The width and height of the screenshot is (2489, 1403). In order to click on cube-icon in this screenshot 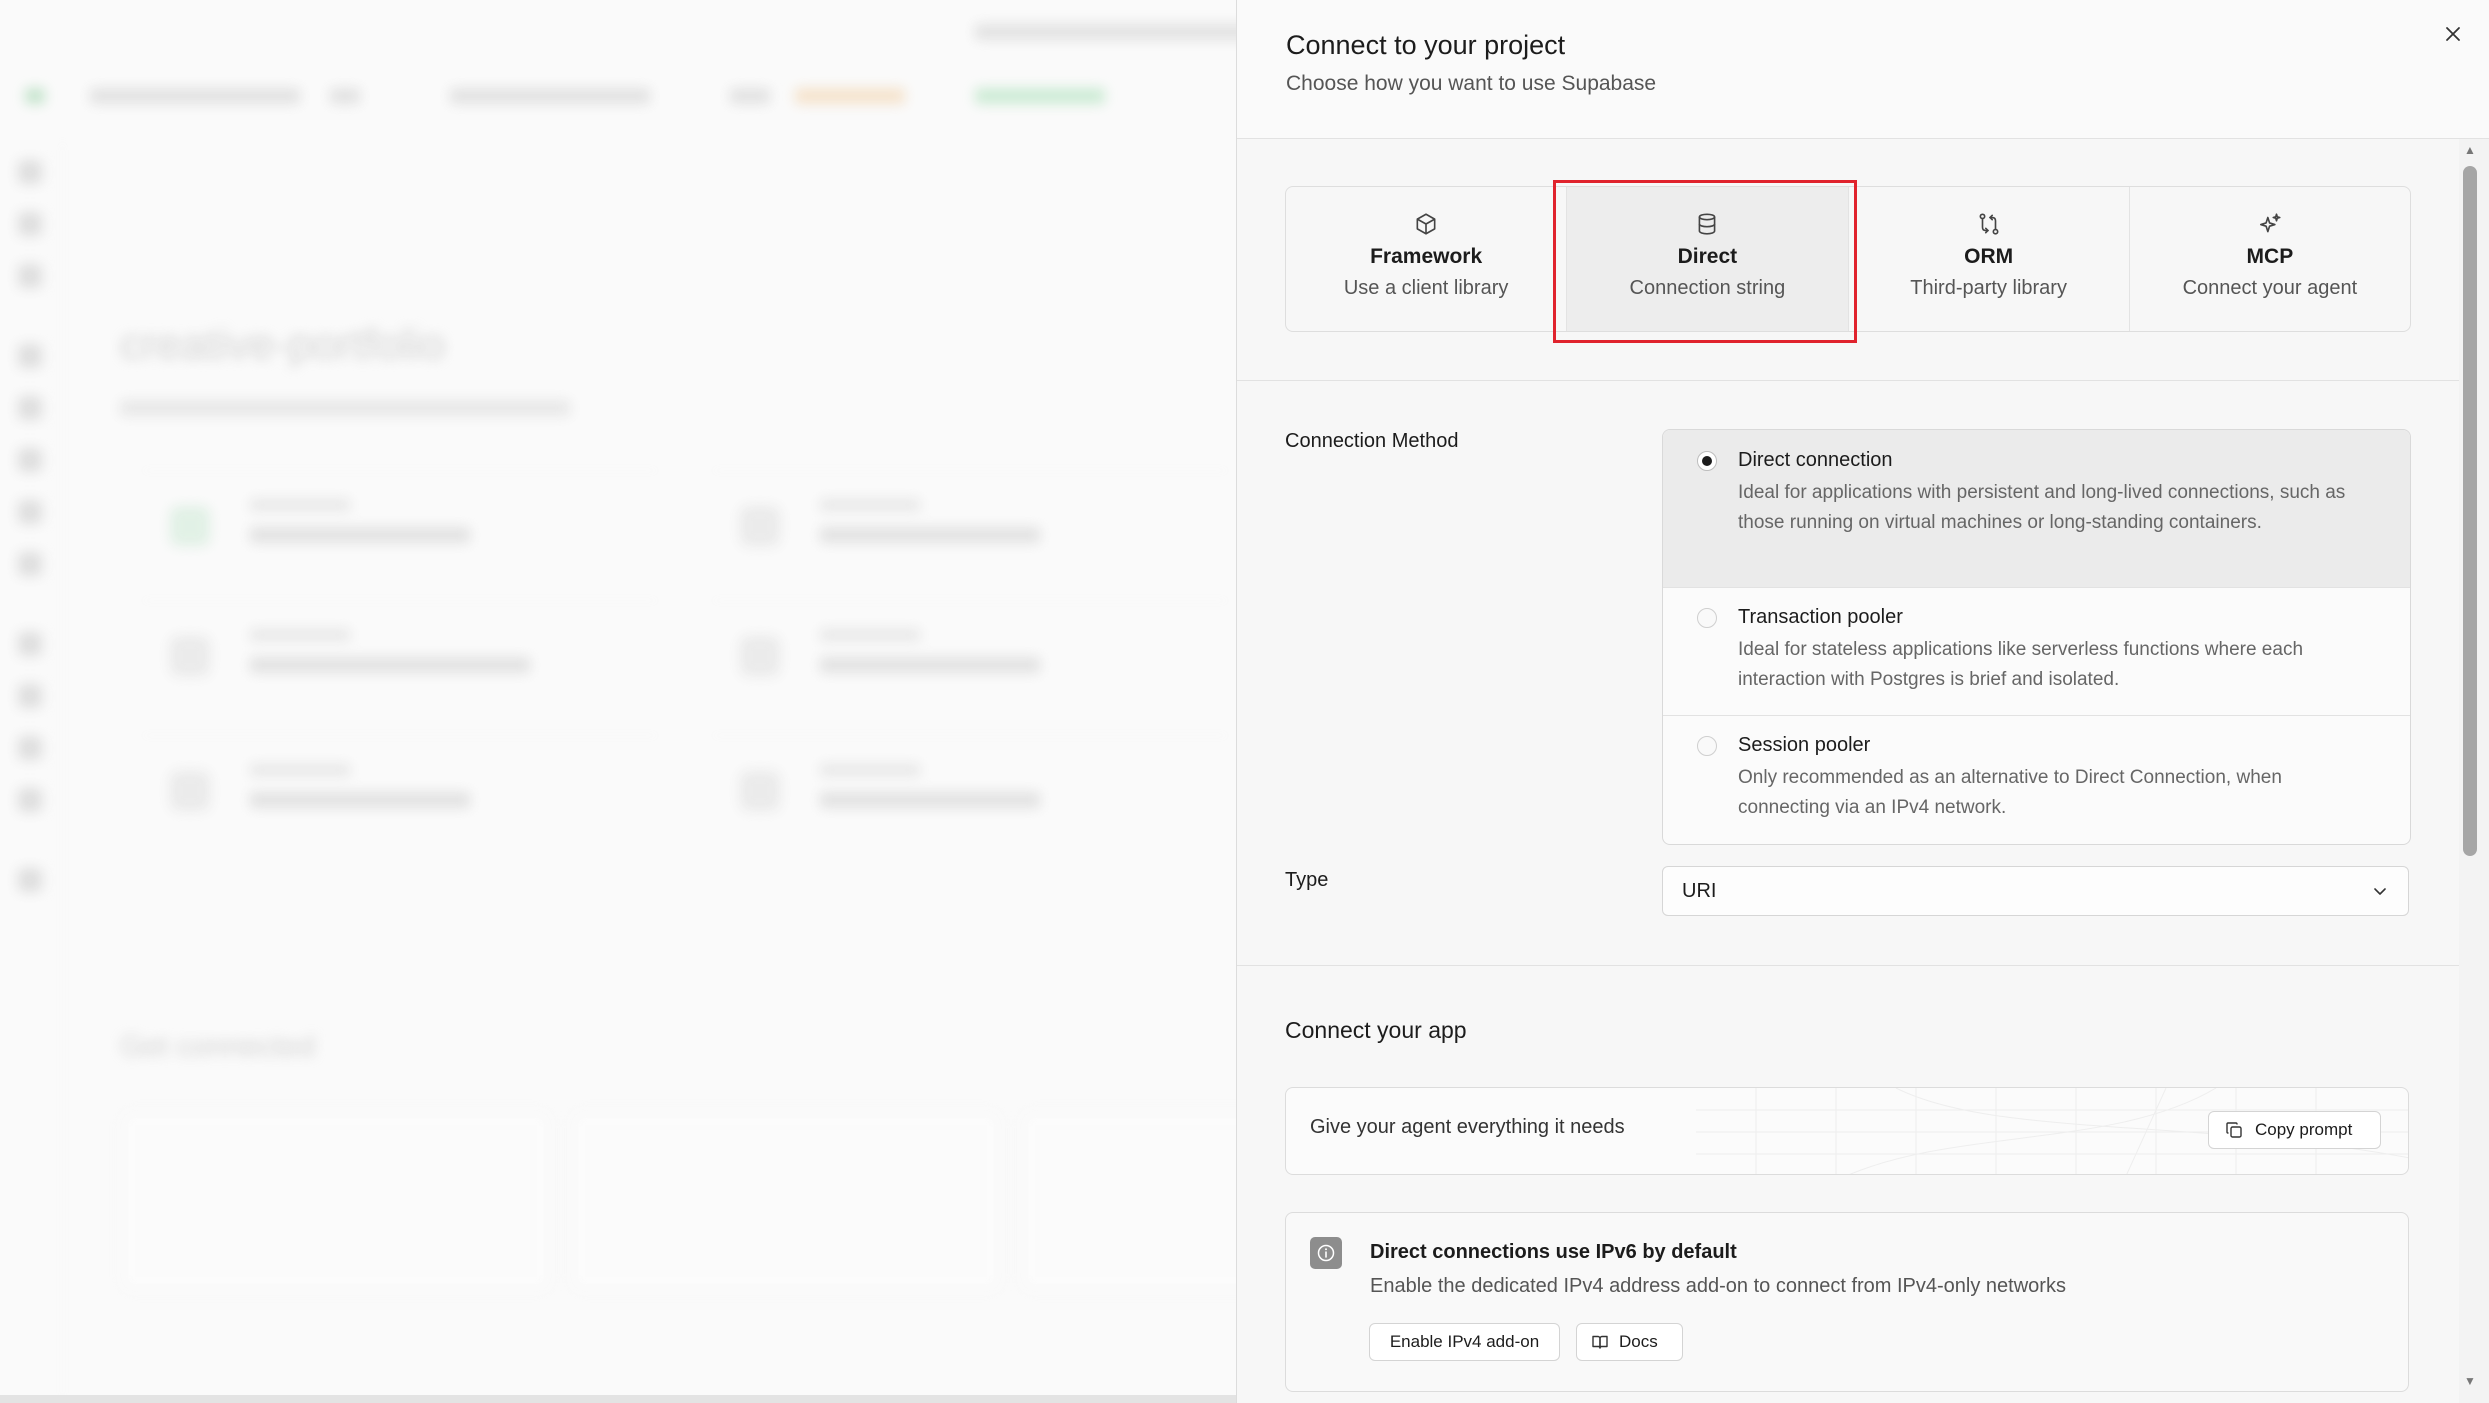, I will do `click(1426, 224)`.